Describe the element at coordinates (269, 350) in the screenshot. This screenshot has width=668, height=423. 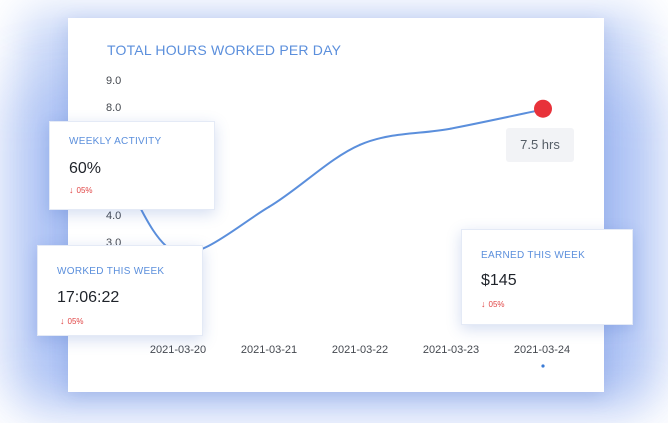
I see `x-tick-label: 2021-03-21` at that location.